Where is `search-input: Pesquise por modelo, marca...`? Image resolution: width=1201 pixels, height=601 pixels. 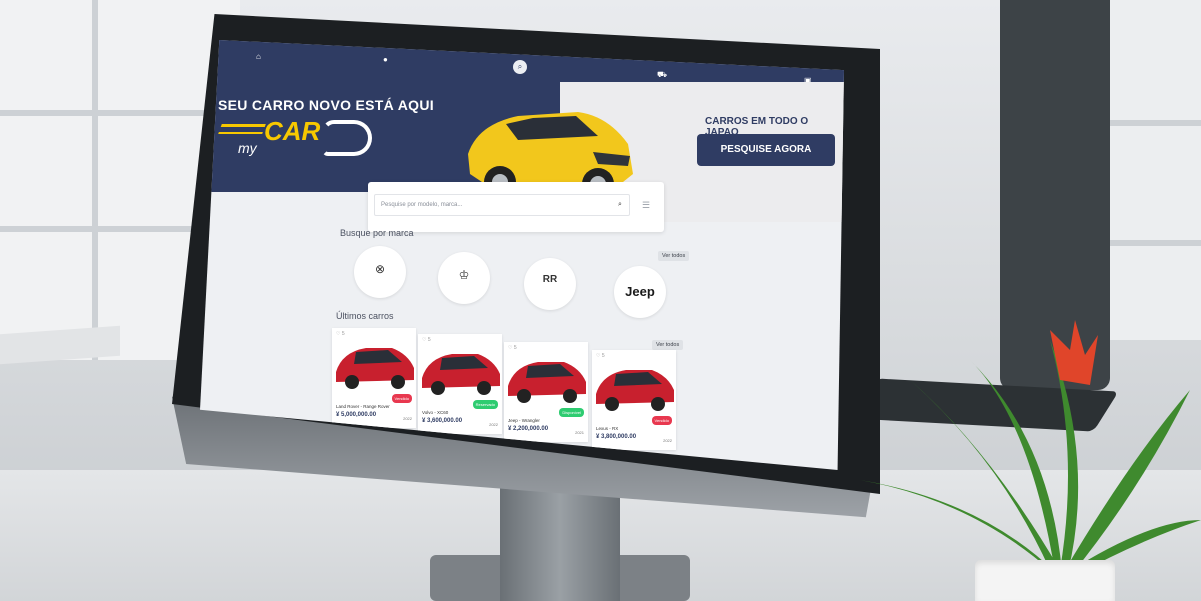 search-input: Pesquise por modelo, marca... is located at coordinates (502, 205).